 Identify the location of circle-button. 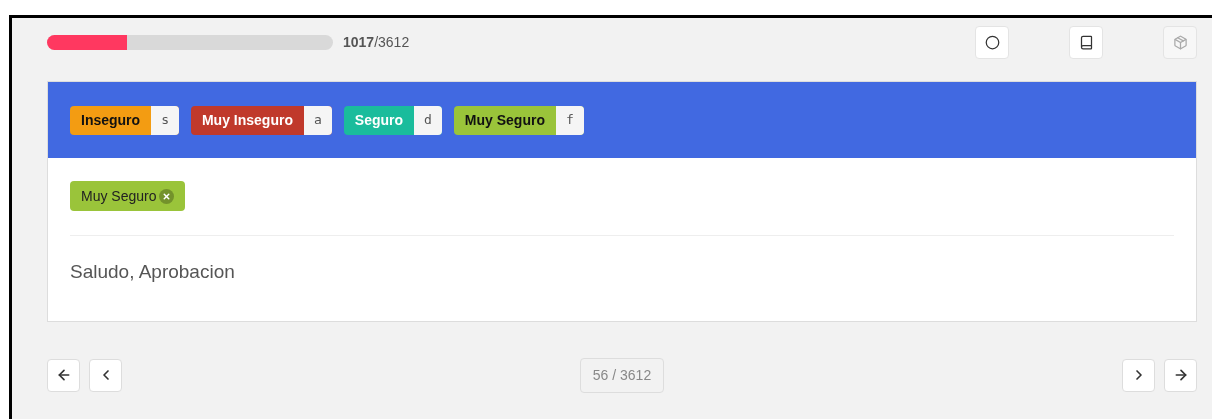
(992, 42).